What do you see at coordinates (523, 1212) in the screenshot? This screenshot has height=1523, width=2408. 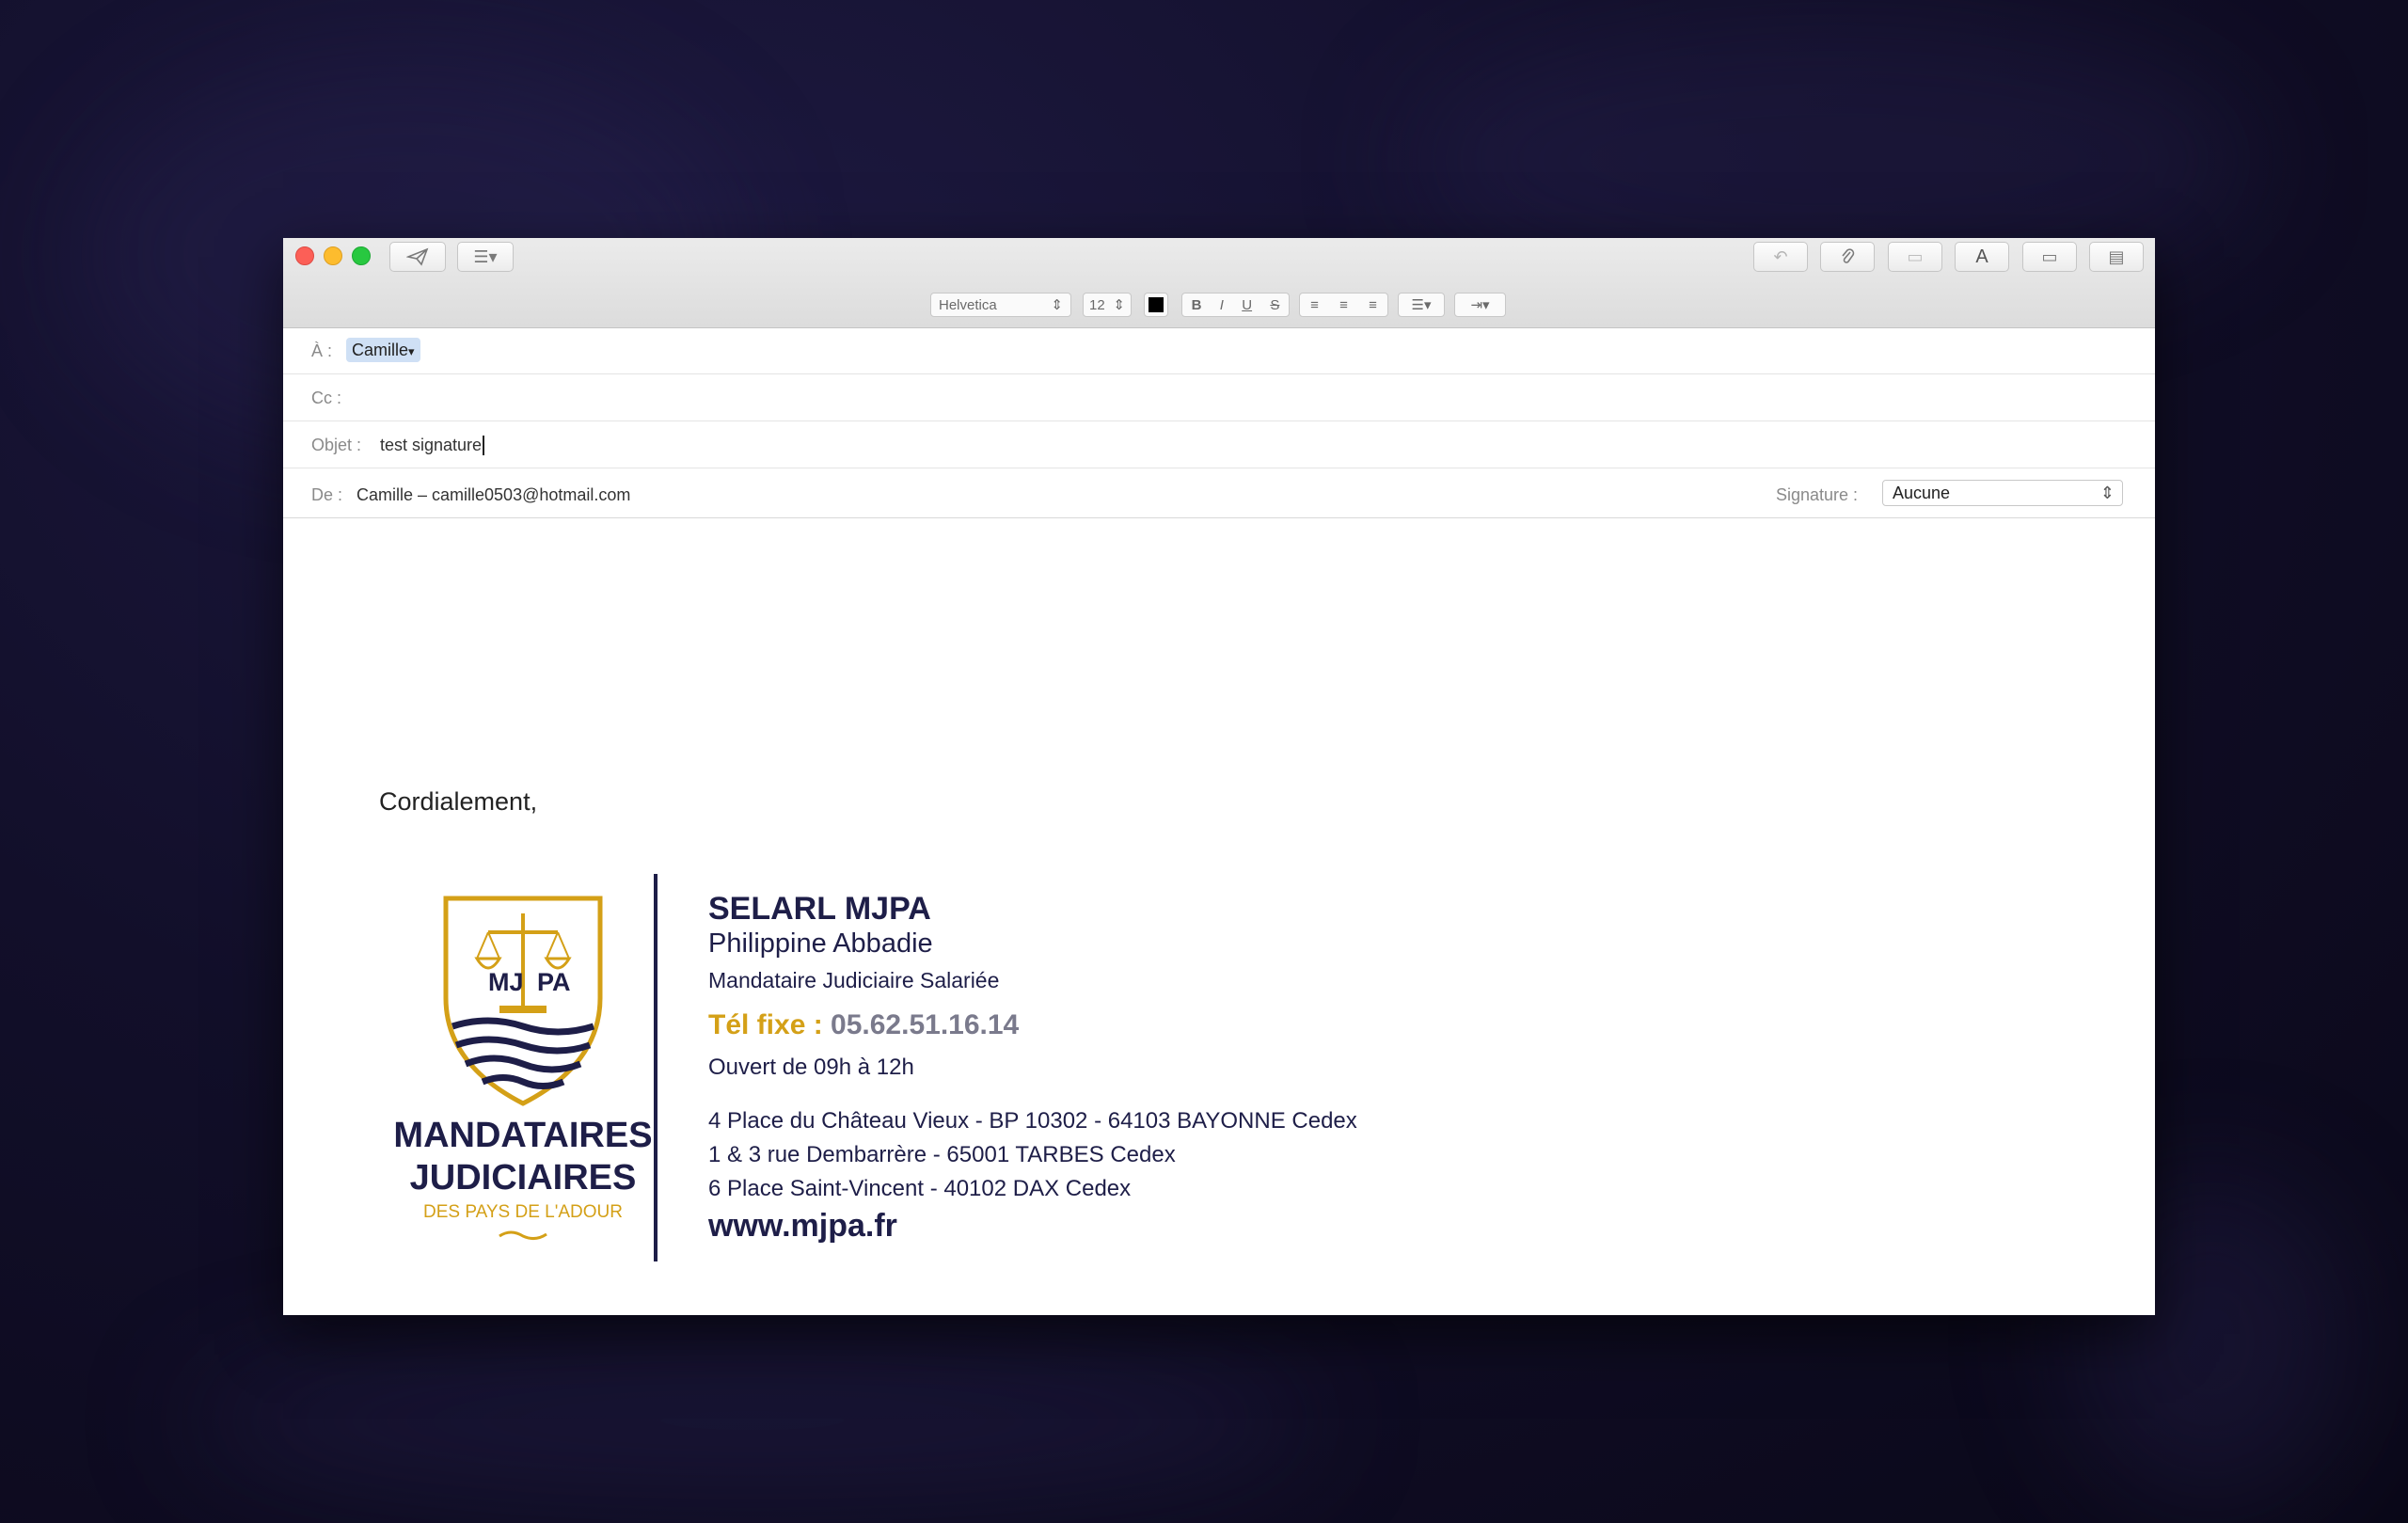 I see `logo-line-3: DES PAYS DE L'ADOUR` at bounding box center [523, 1212].